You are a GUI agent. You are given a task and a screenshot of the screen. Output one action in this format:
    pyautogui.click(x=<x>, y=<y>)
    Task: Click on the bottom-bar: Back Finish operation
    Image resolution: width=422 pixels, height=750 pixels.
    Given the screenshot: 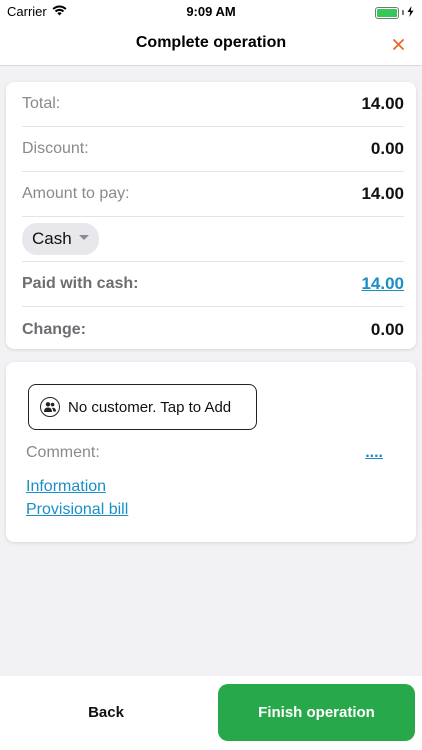 What is the action you would take?
    pyautogui.click(x=211, y=713)
    